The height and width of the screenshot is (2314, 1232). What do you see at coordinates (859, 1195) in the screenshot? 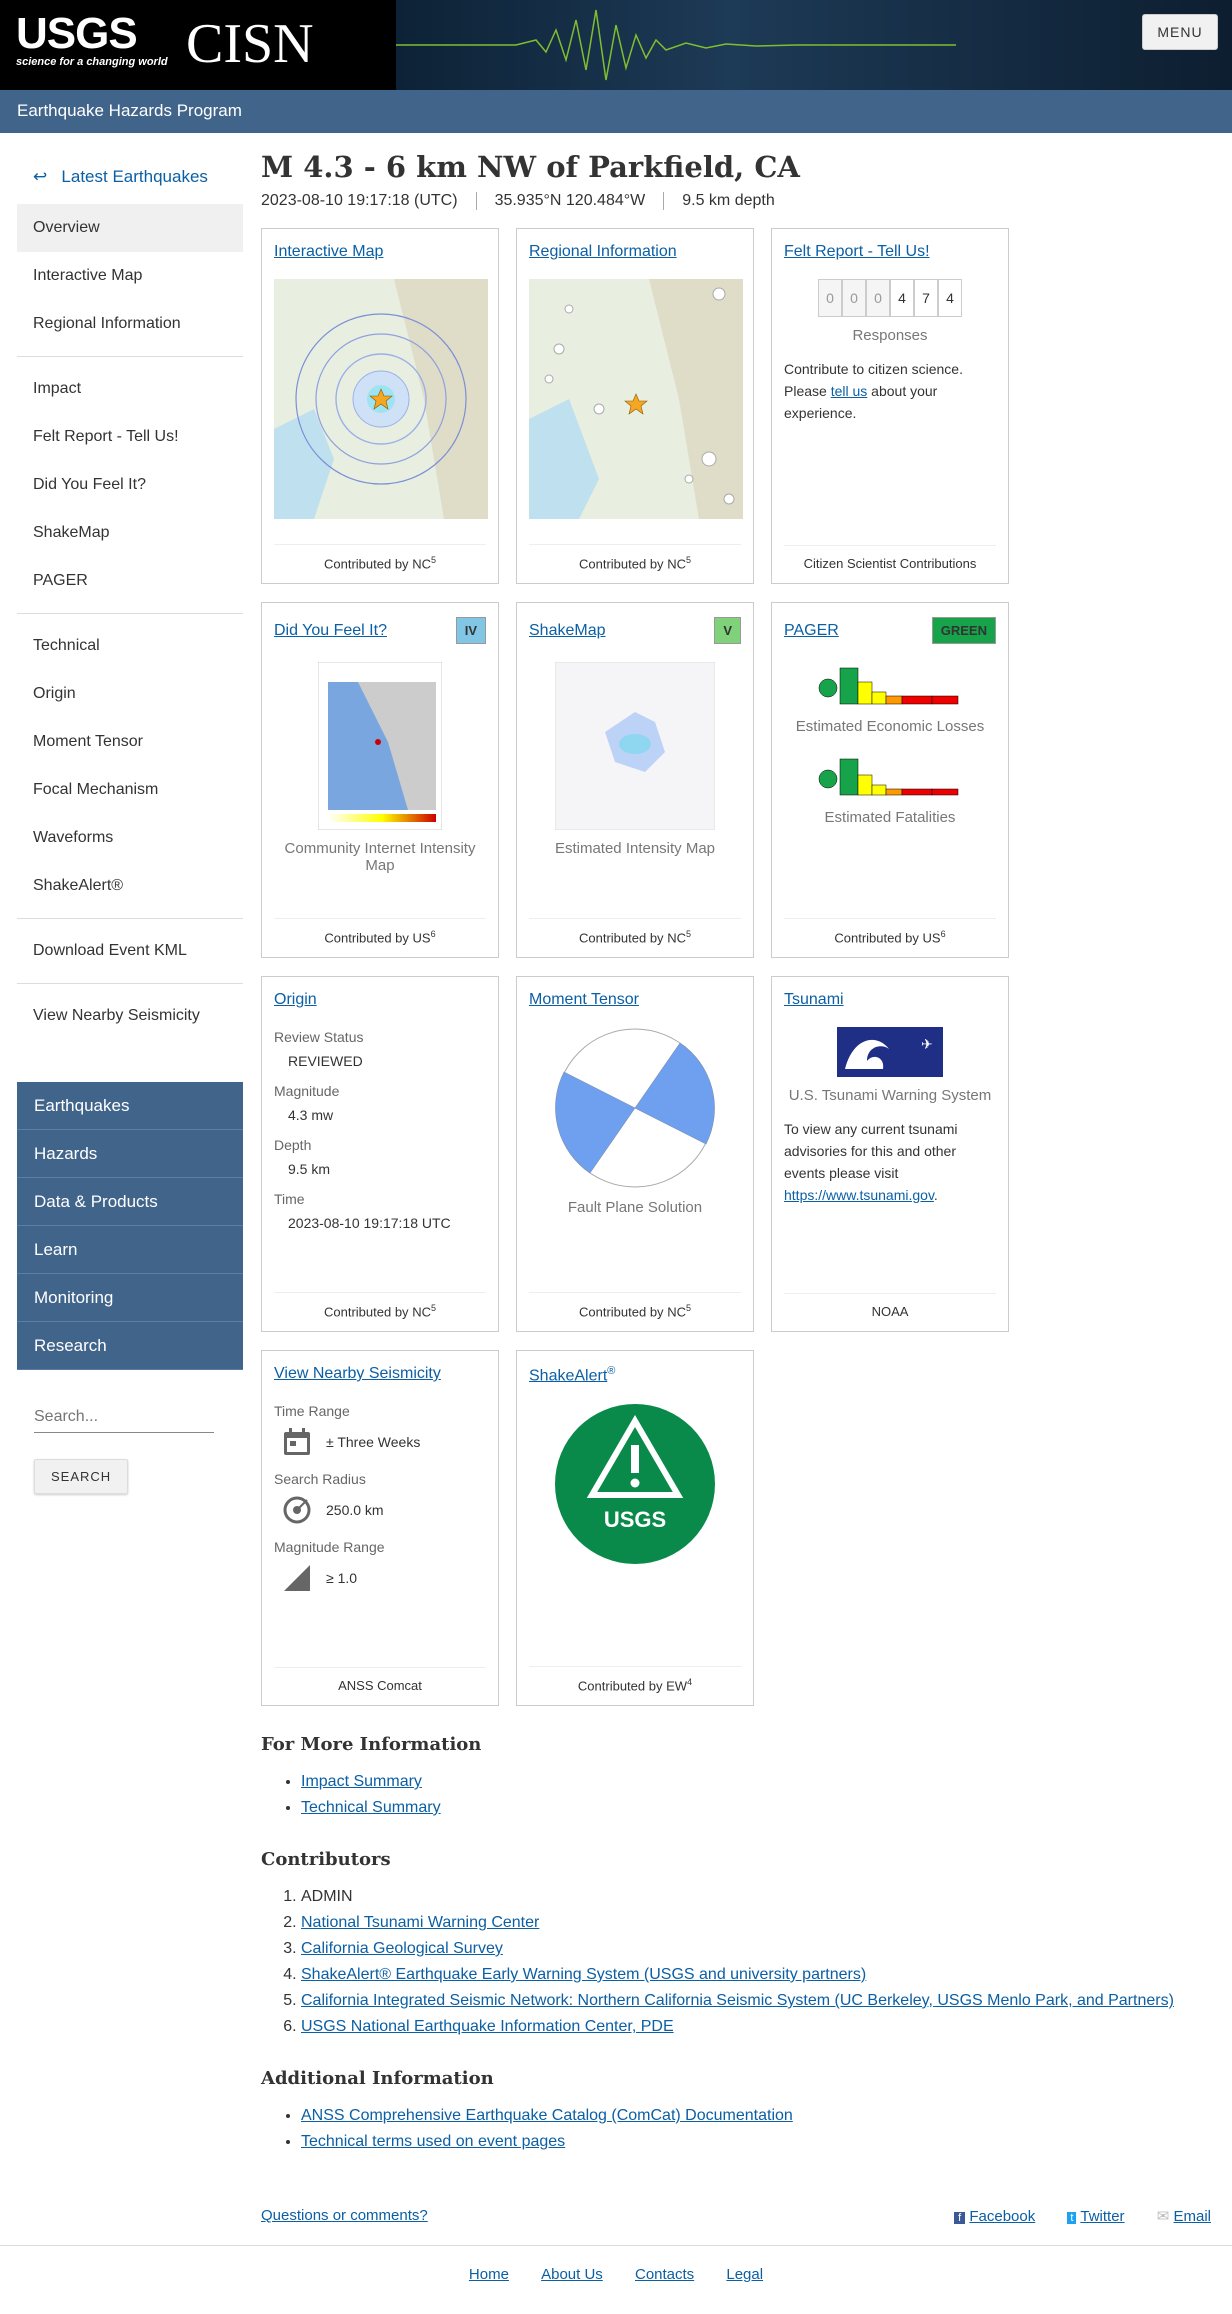
I see `tsunami-gov-link: https://www.tsunami.gov` at bounding box center [859, 1195].